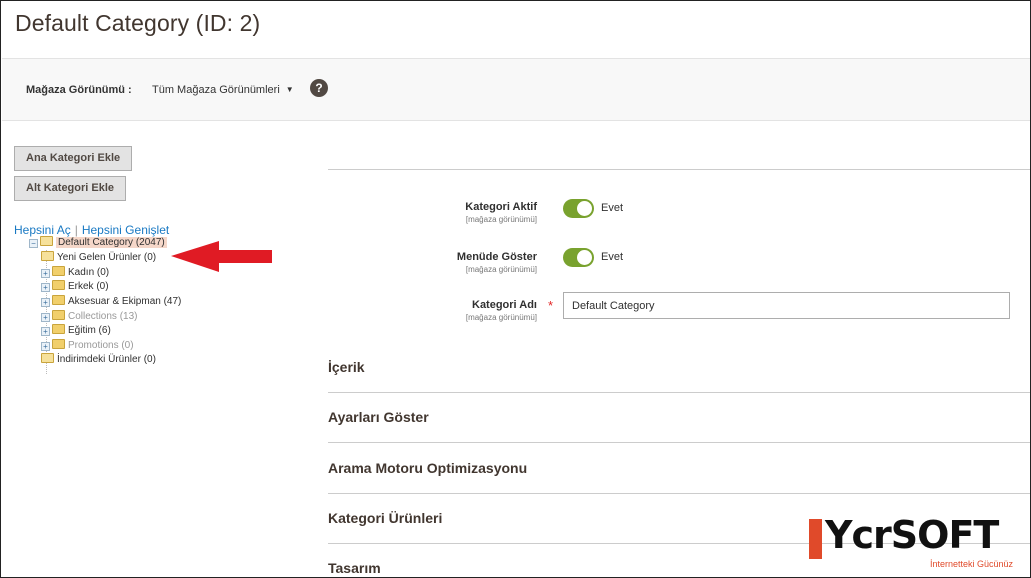 The width and height of the screenshot is (1031, 578). What do you see at coordinates (106, 257) in the screenshot?
I see `tree-node-label: Yeni Gelen Ürünler (0)` at bounding box center [106, 257].